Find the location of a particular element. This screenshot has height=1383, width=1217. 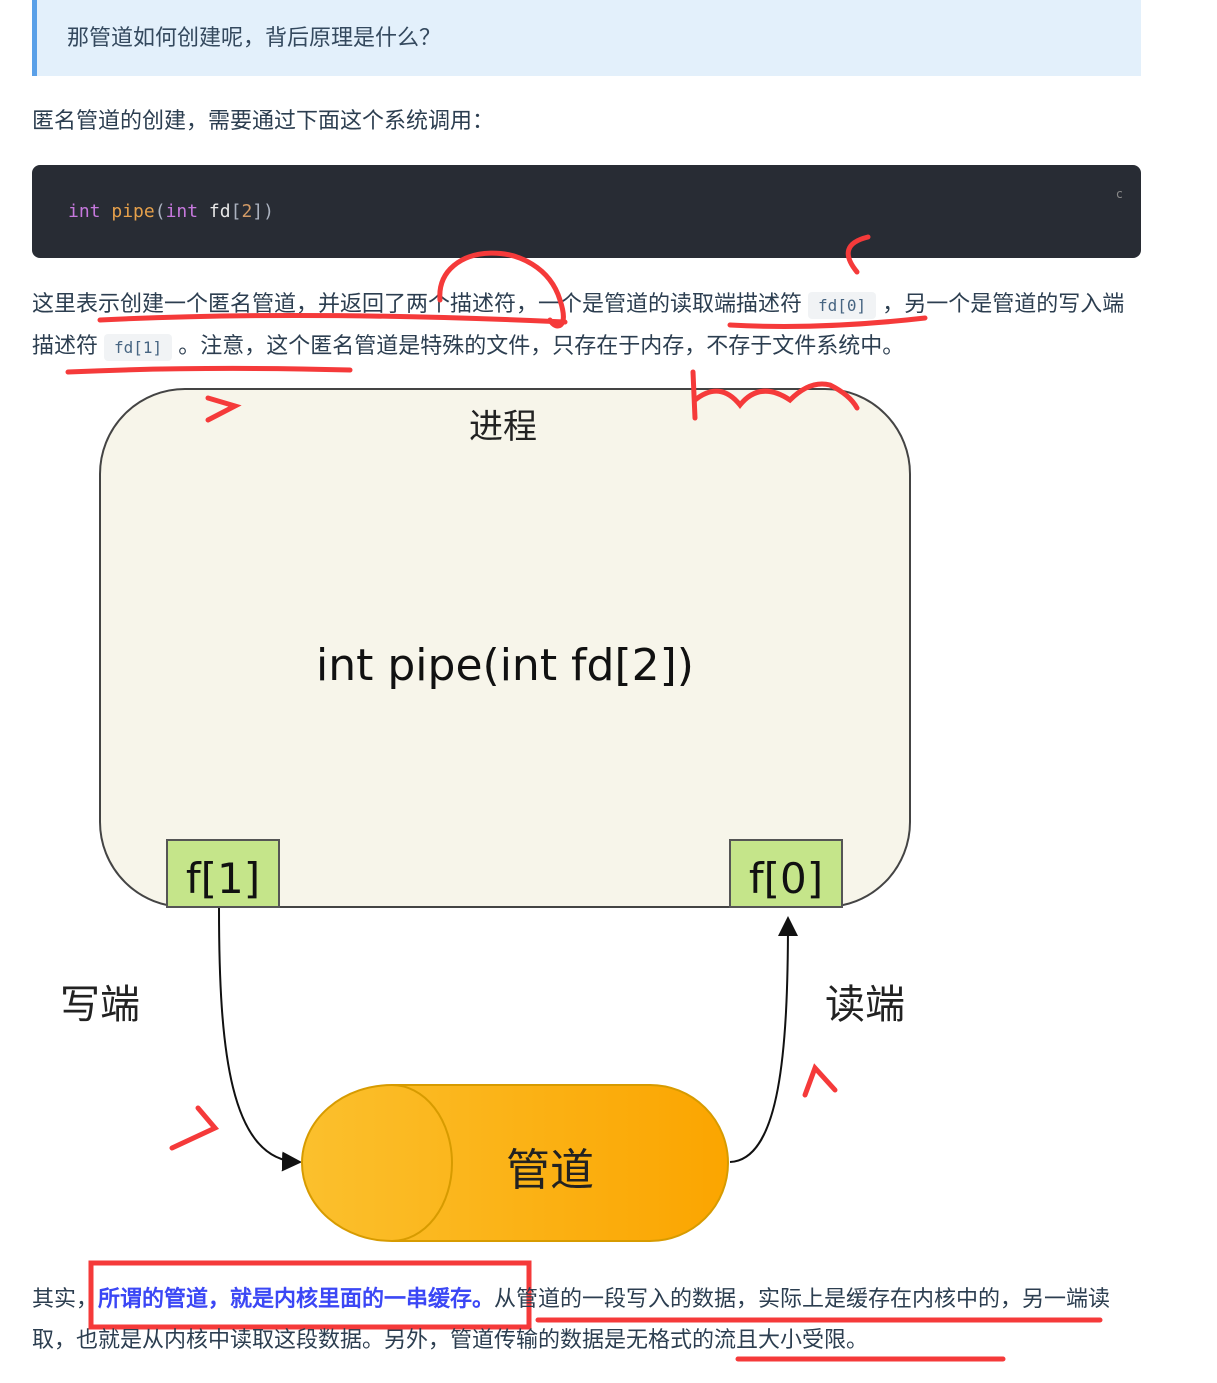

pipe-call-label: int pipe(int fd[2]) is located at coordinates (505, 665).